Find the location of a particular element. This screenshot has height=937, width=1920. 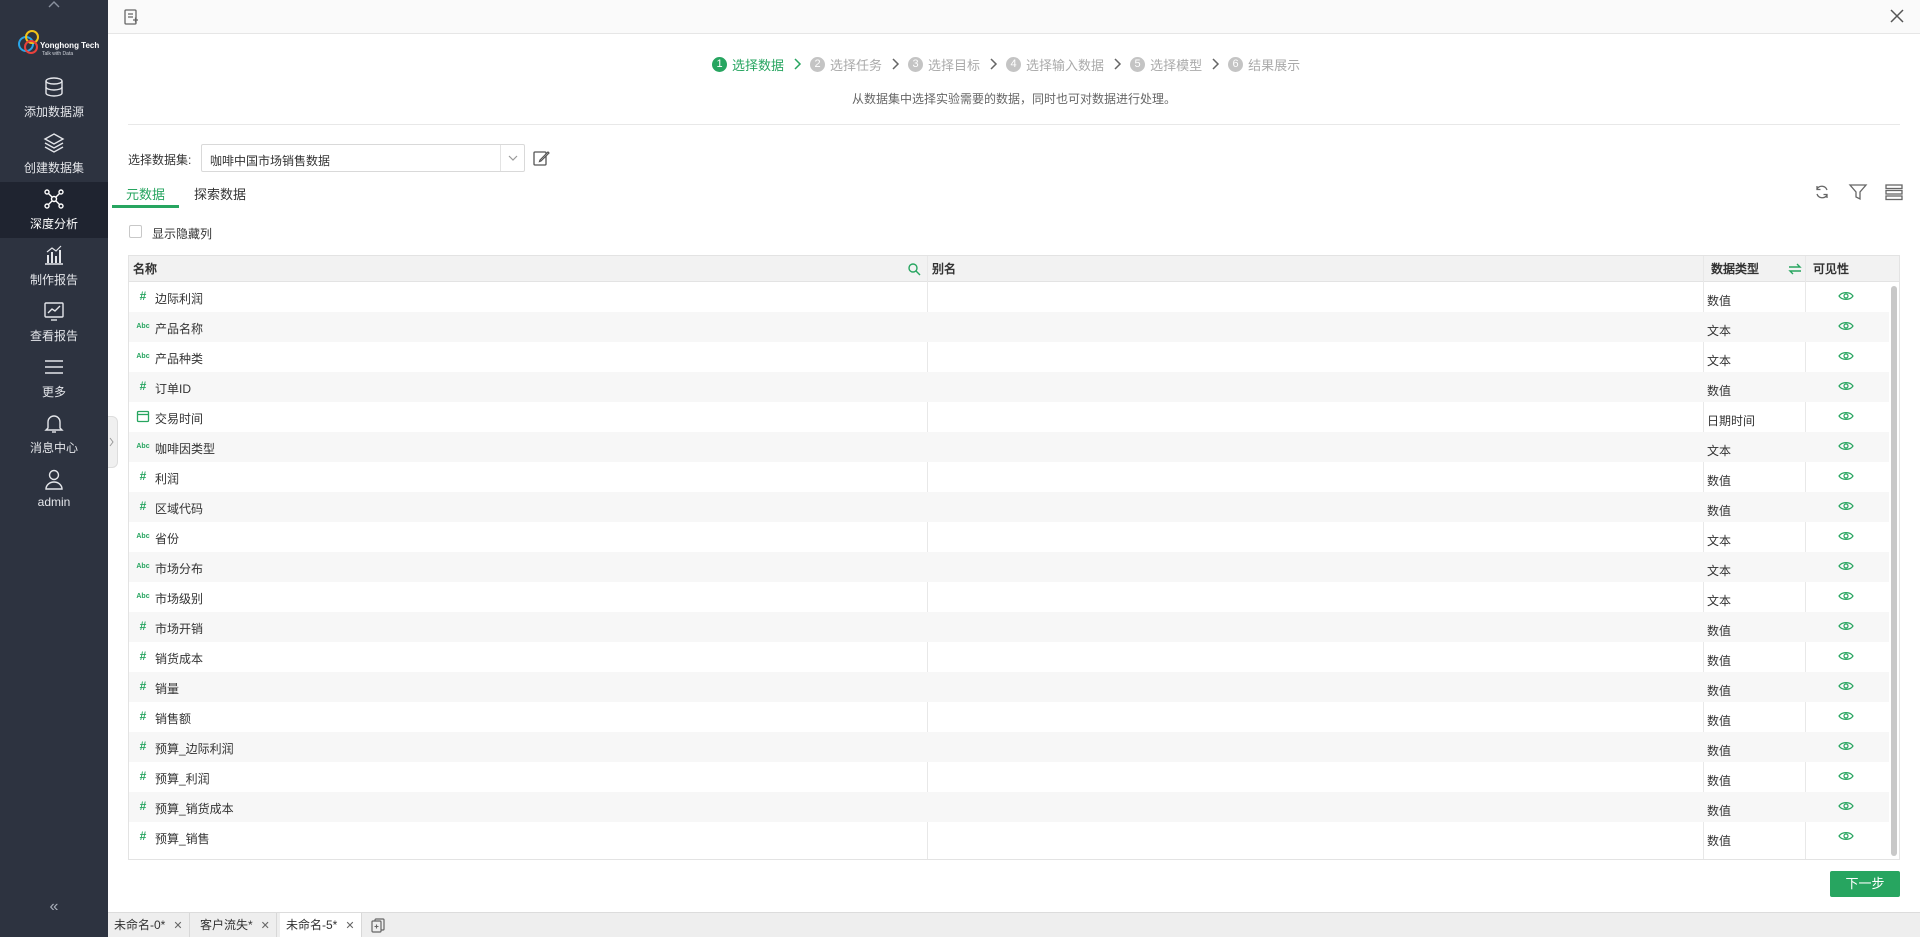

show-hidden-label: 显示隐藏列 is located at coordinates (182, 233).